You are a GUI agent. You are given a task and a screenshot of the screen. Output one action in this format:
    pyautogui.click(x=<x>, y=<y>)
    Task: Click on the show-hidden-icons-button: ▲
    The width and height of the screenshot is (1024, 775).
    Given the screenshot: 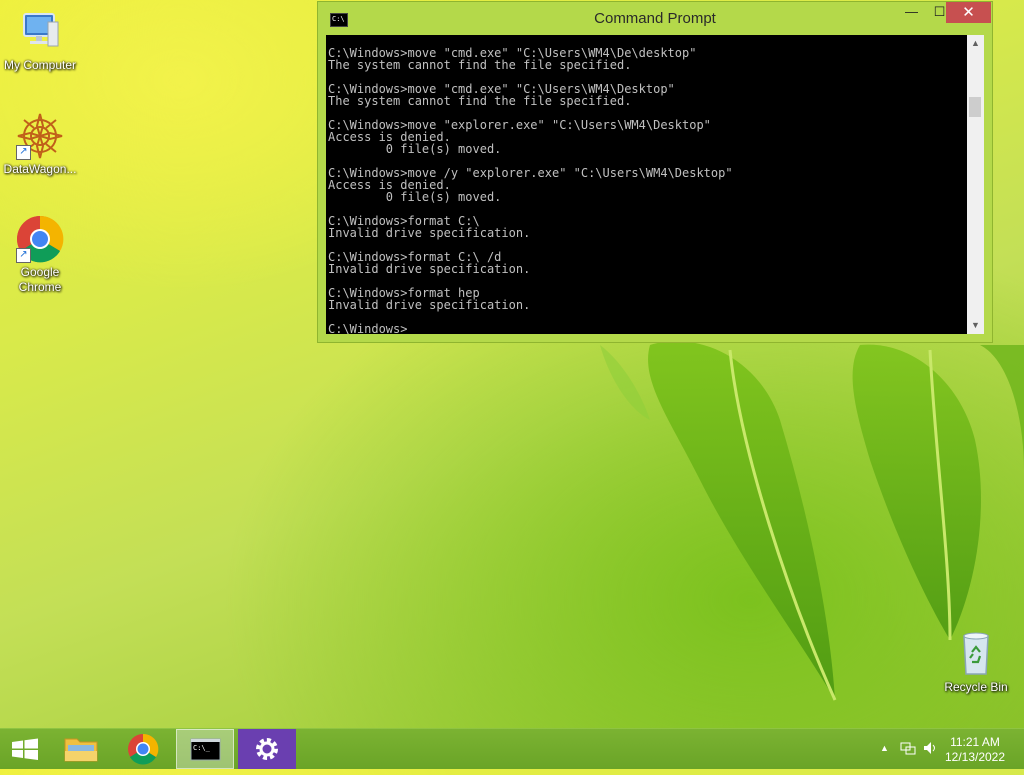 What is the action you would take?
    pyautogui.click(x=884, y=748)
    